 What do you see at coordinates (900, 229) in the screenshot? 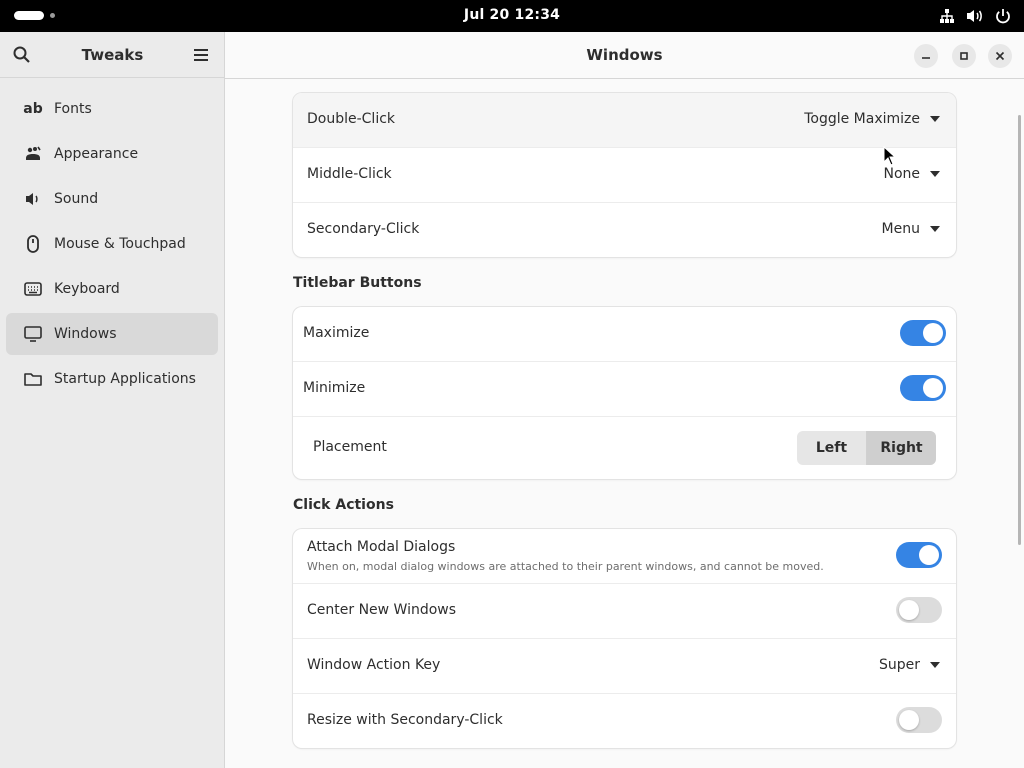
I see `secondary-click-value: Menu` at bounding box center [900, 229].